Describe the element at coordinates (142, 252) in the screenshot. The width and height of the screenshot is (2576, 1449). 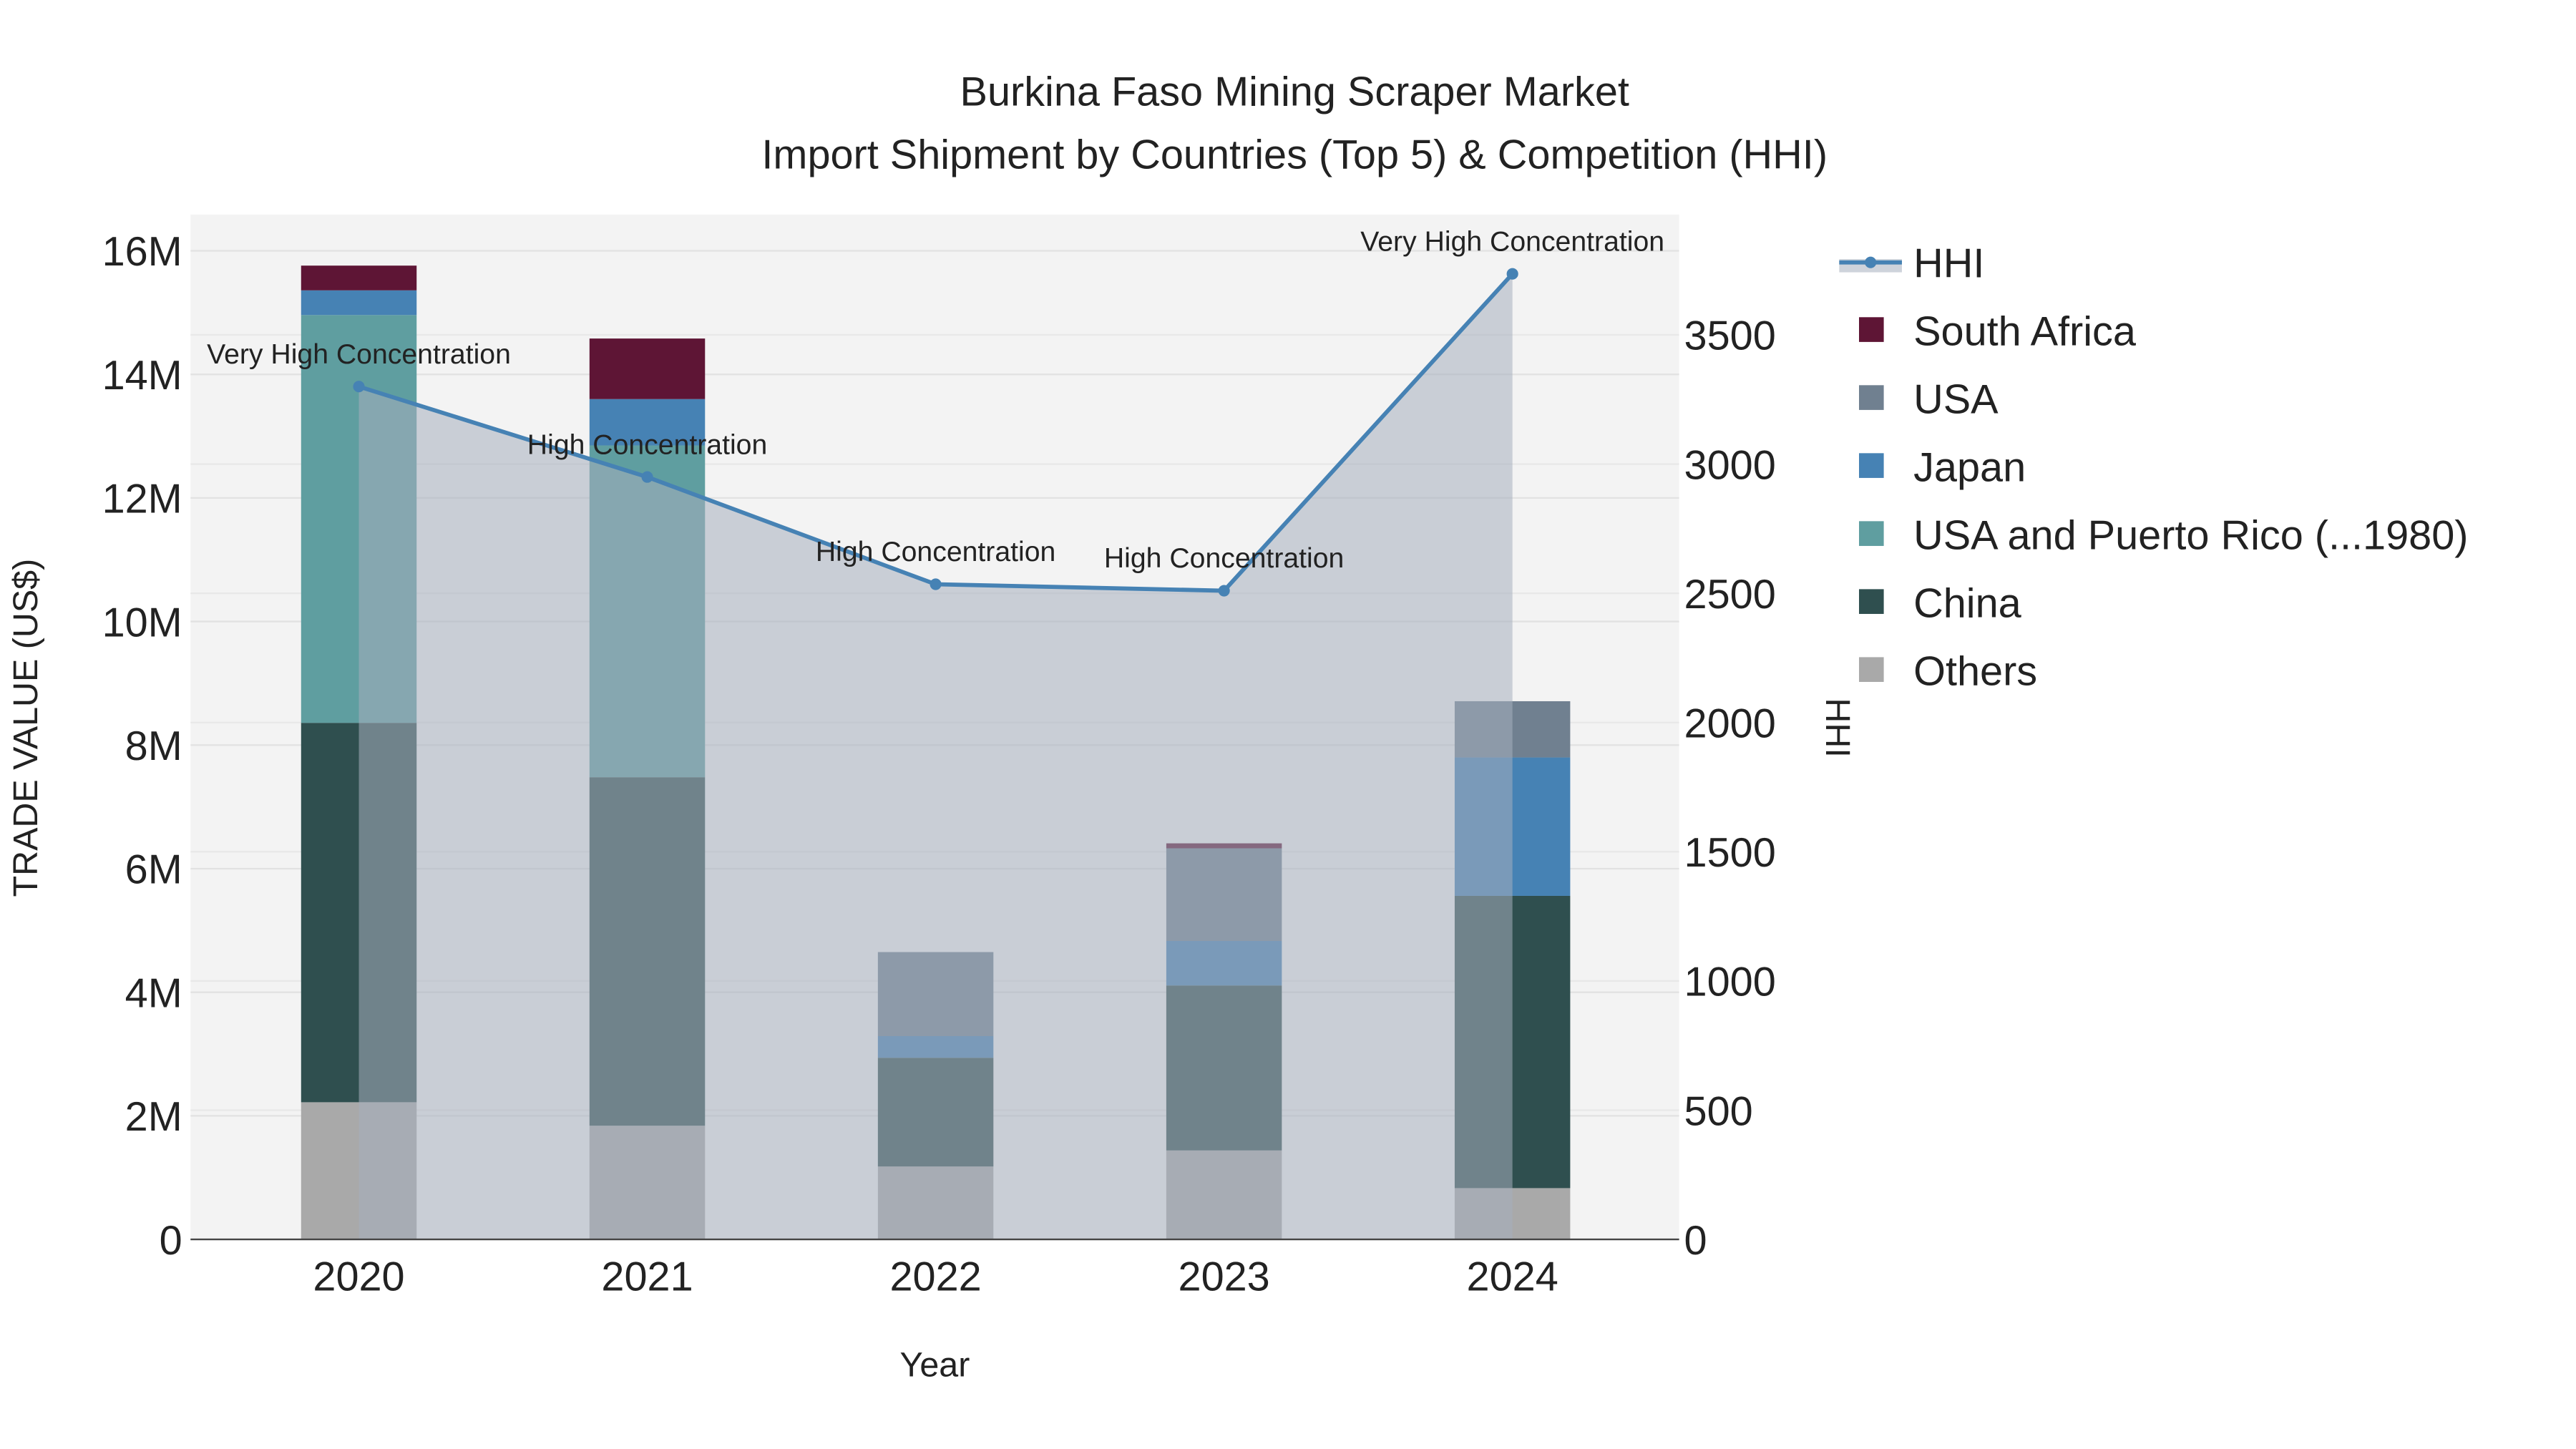
I see `y-tick-label: 16M` at that location.